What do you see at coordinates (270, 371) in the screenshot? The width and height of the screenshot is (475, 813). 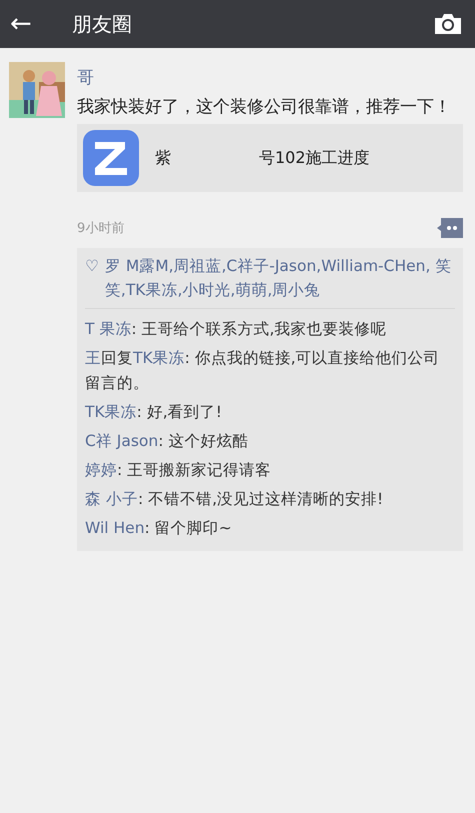 I see `comment: 王回复TK果冻: 你点我的链接,可以直接给他们公司留言的。` at bounding box center [270, 371].